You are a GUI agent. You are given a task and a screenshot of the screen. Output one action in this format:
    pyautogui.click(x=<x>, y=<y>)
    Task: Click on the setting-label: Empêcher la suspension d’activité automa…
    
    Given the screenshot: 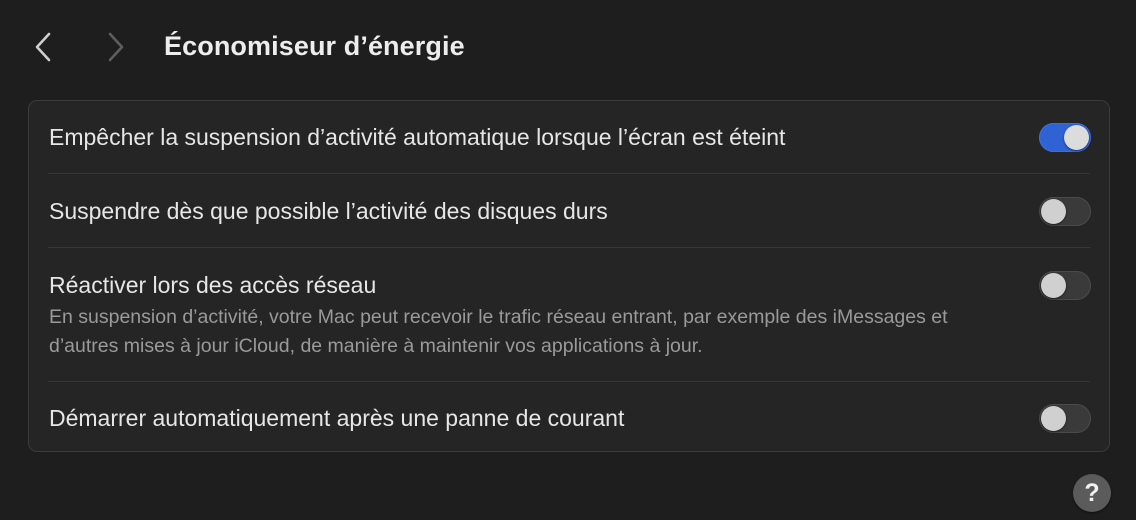 What is the action you would take?
    pyautogui.click(x=417, y=137)
    